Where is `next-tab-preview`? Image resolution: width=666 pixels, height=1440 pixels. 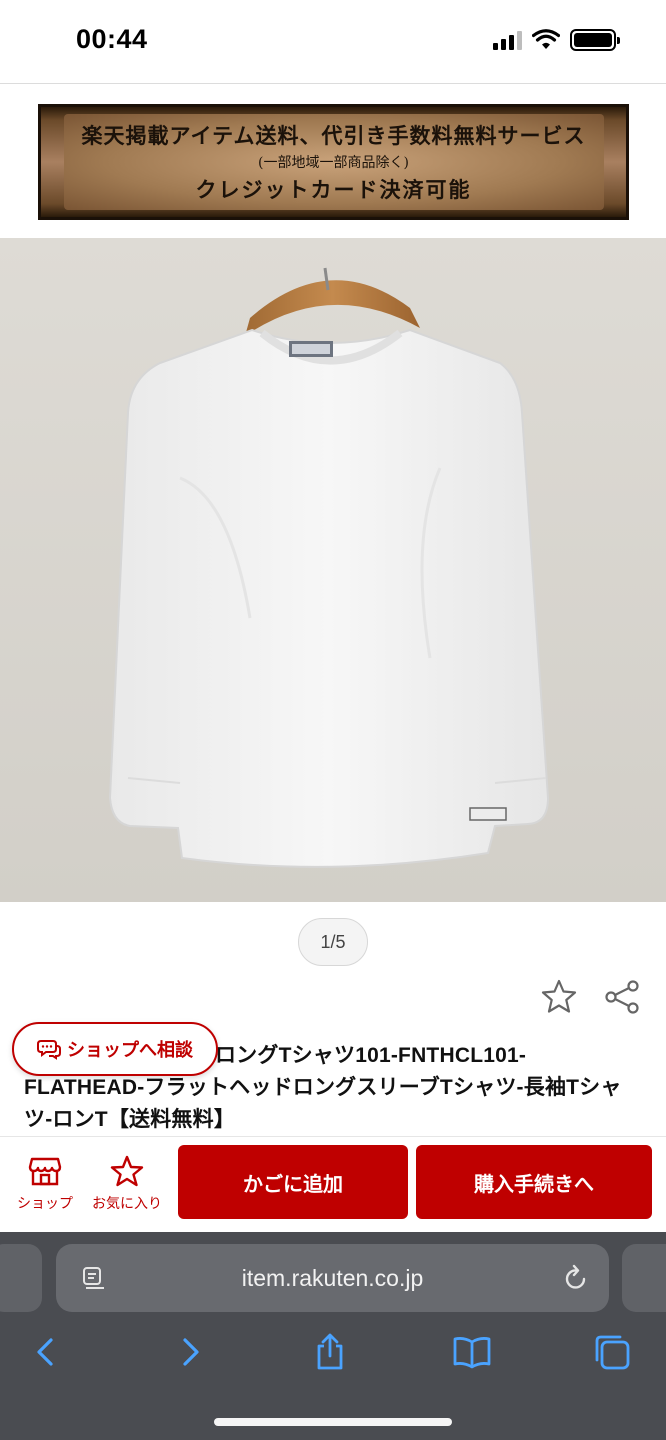 next-tab-preview is located at coordinates (644, 1278).